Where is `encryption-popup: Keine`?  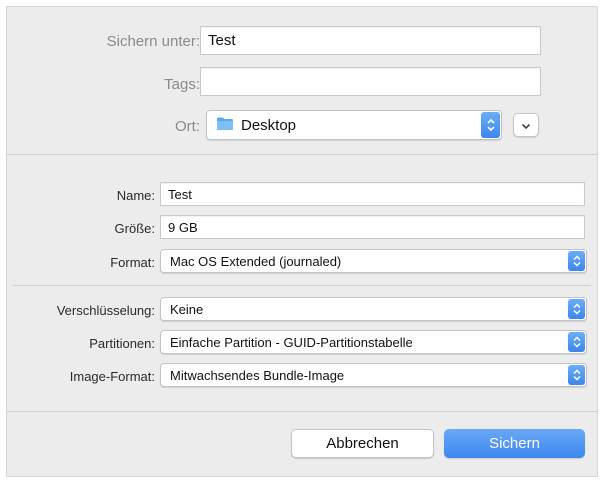
encryption-popup: Keine is located at coordinates (373, 309).